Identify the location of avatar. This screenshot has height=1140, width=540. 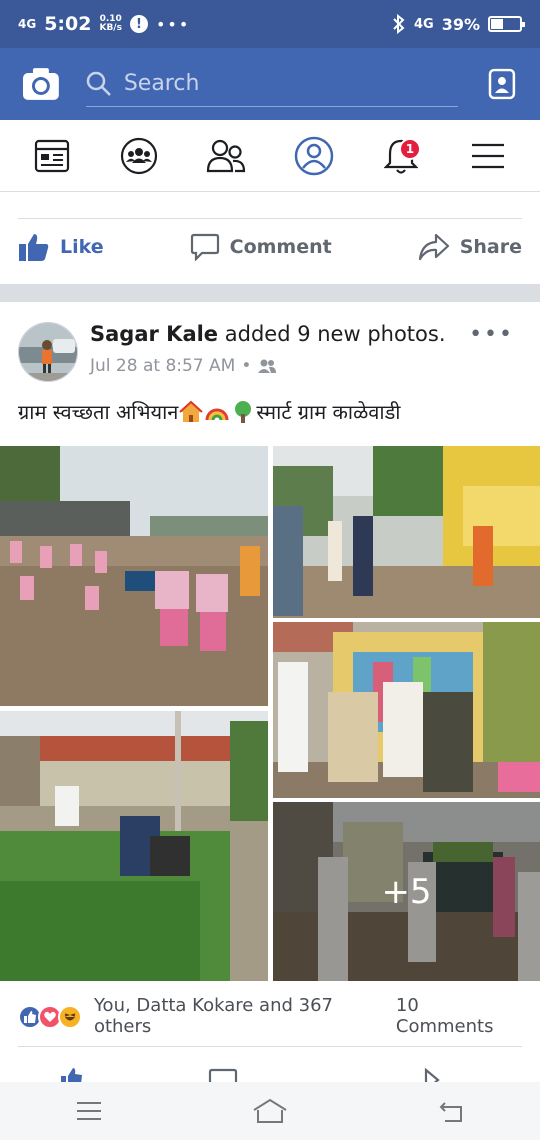
(48, 352).